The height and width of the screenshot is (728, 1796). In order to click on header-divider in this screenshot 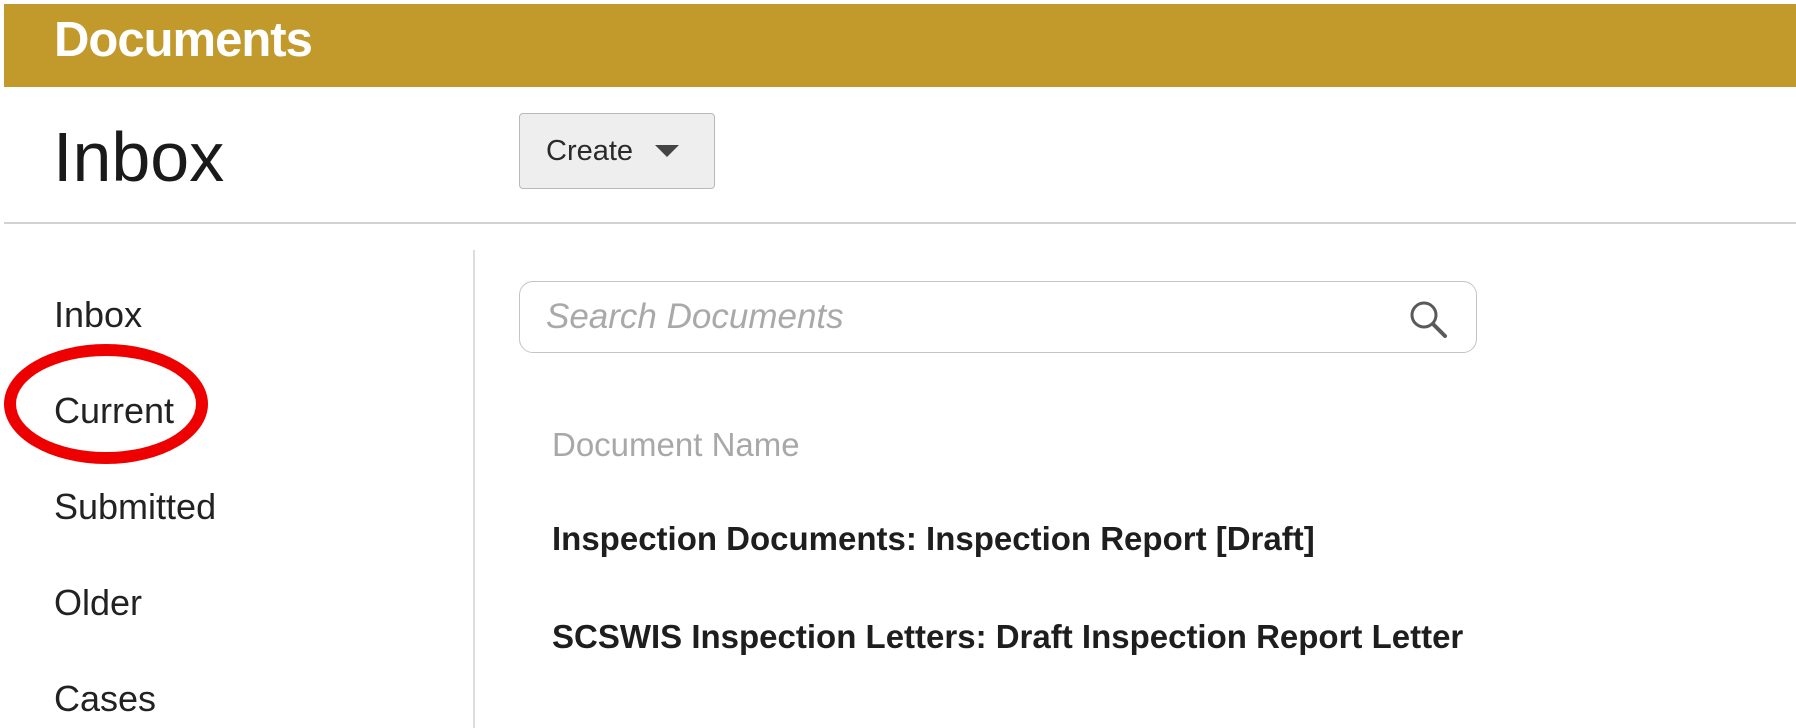, I will do `click(900, 223)`.